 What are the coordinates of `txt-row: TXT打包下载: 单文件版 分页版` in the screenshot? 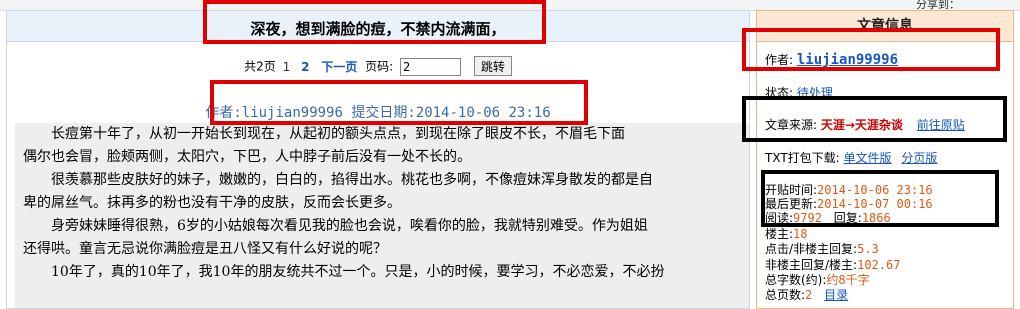 It's located at (851, 157).